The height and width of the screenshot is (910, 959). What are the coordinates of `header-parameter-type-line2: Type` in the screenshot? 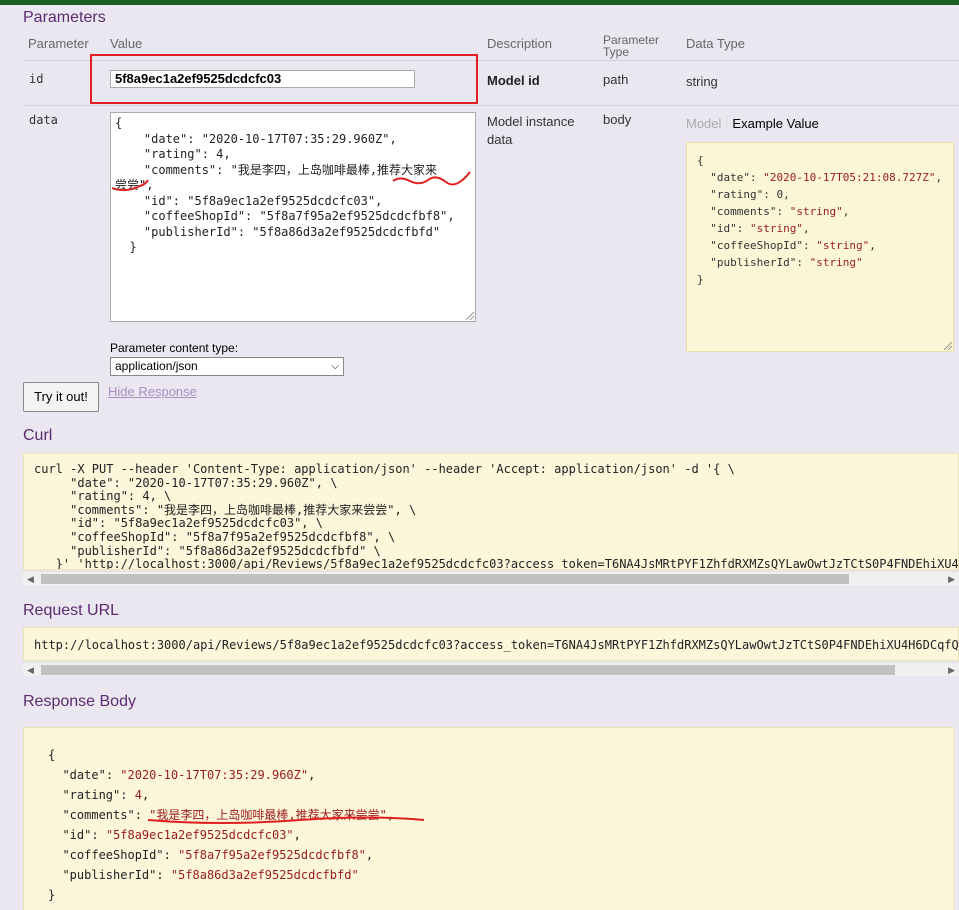 It's located at (616, 52).